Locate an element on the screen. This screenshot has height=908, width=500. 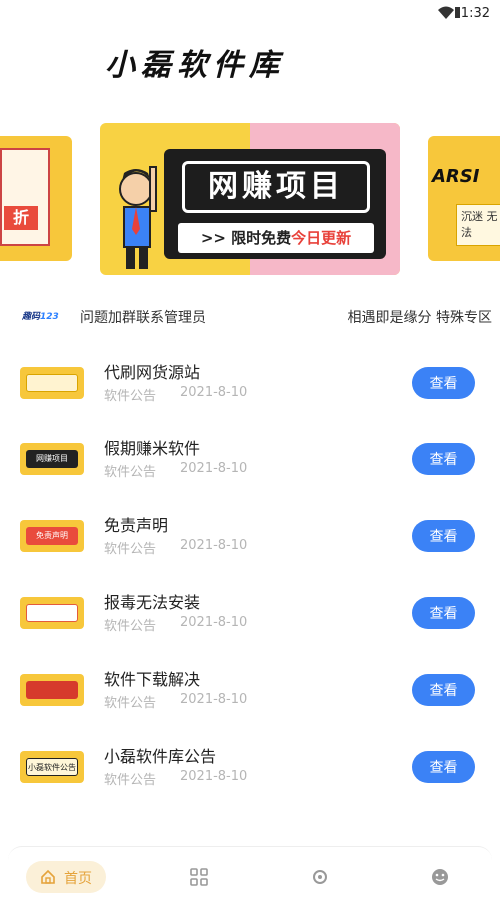
home-icon is located at coordinates (48, 876).